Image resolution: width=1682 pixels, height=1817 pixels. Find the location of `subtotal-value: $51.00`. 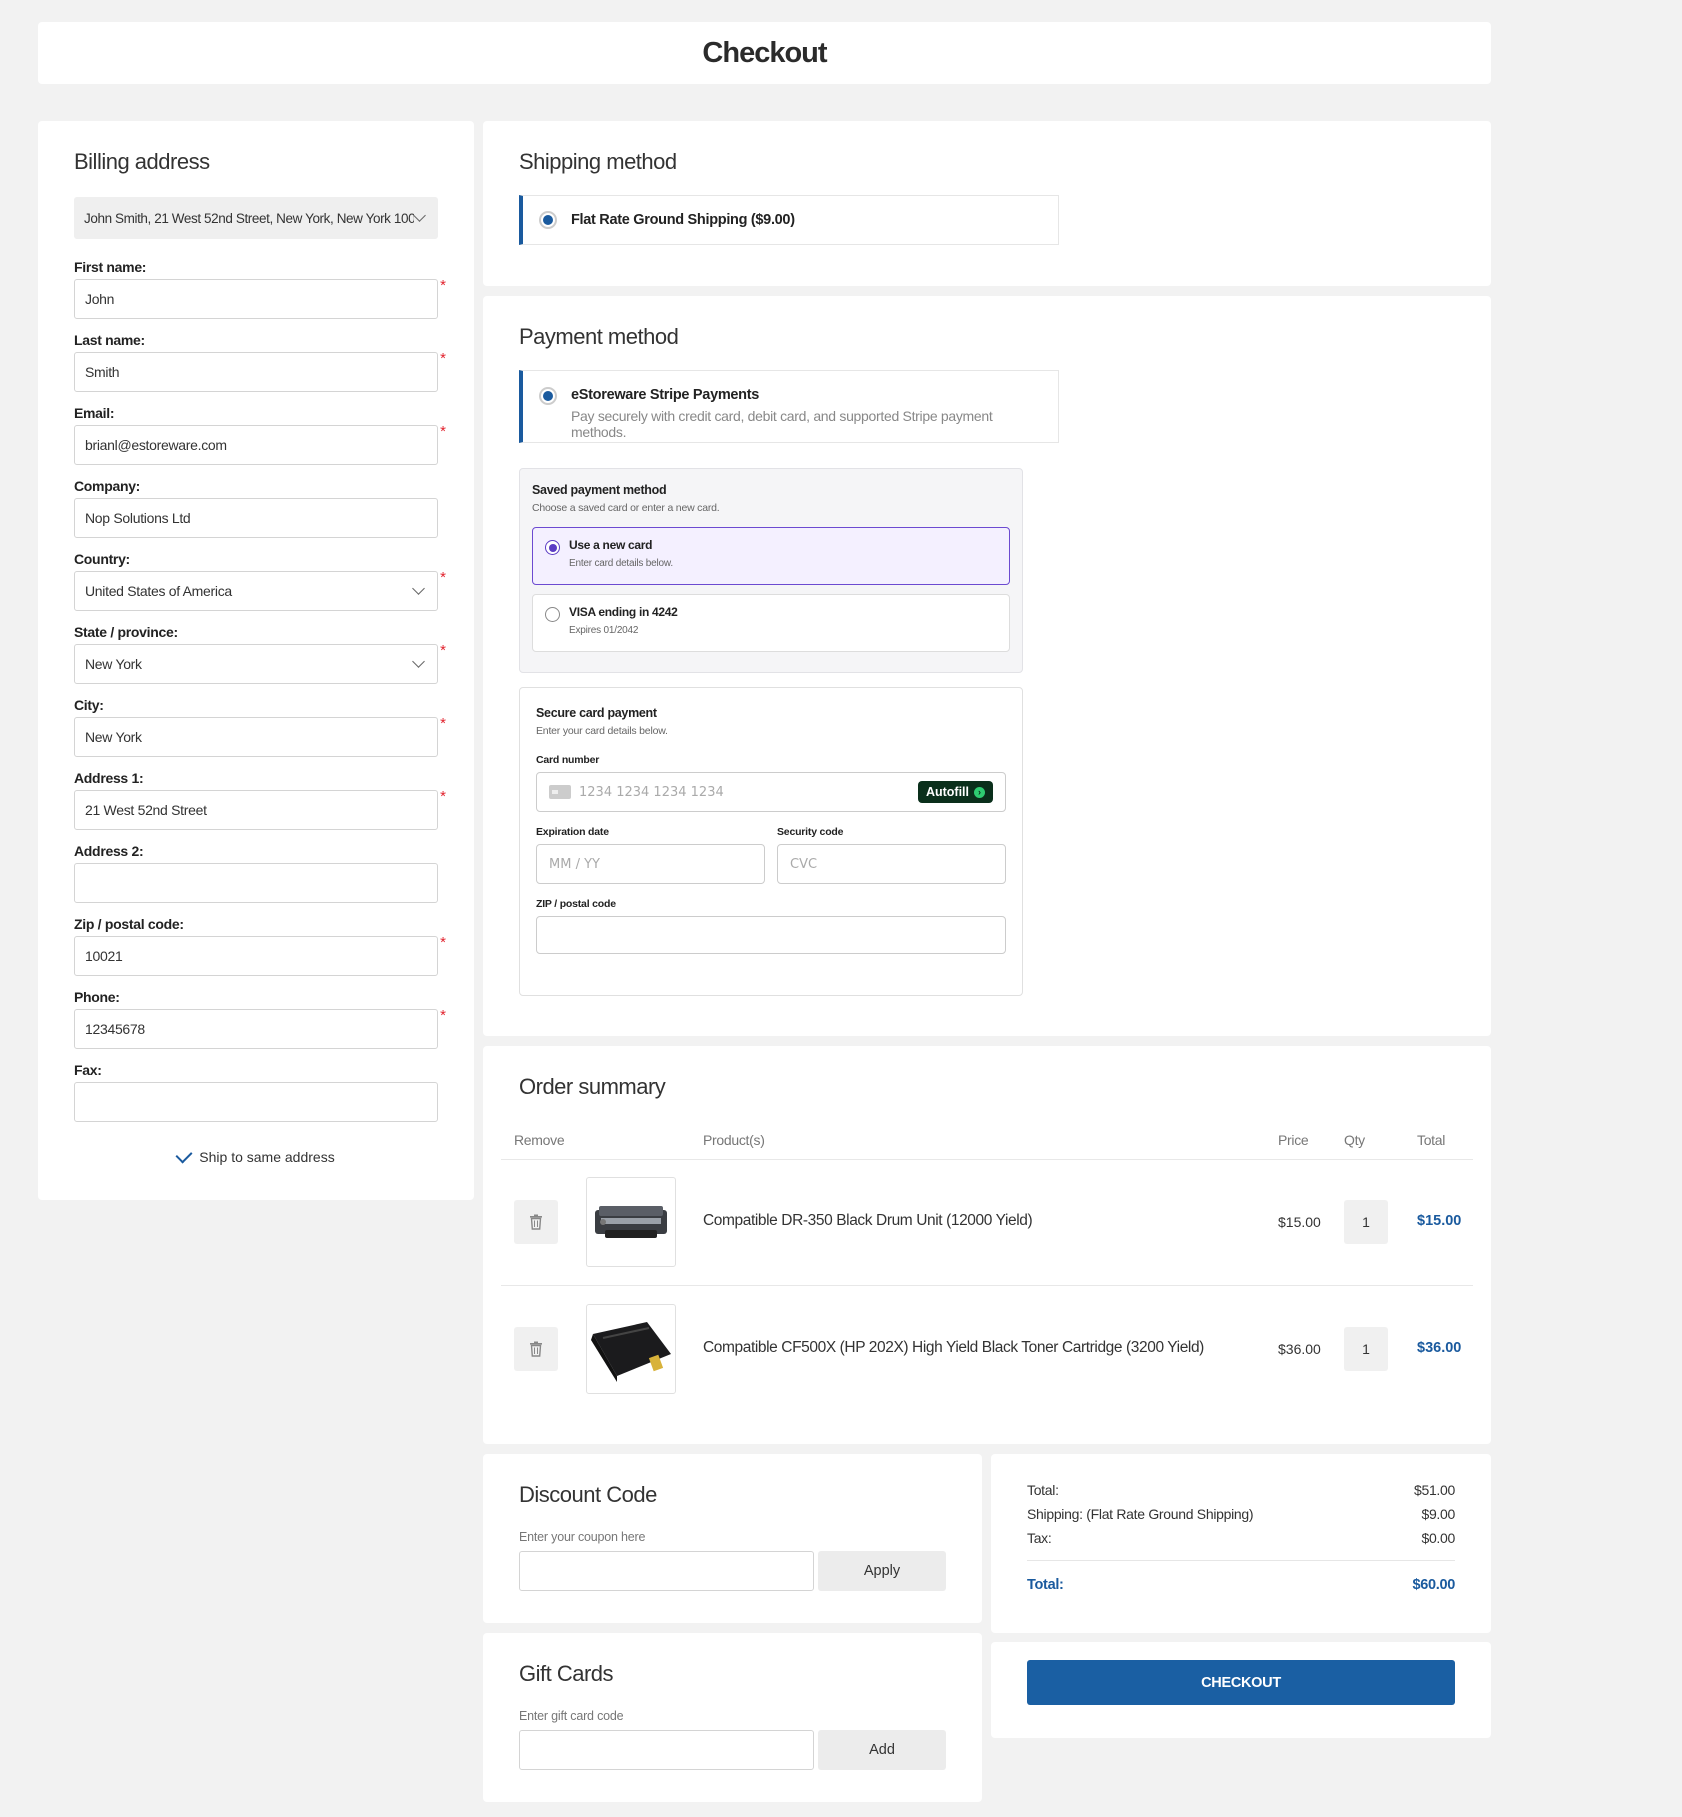

subtotal-value: $51.00 is located at coordinates (1434, 1490).